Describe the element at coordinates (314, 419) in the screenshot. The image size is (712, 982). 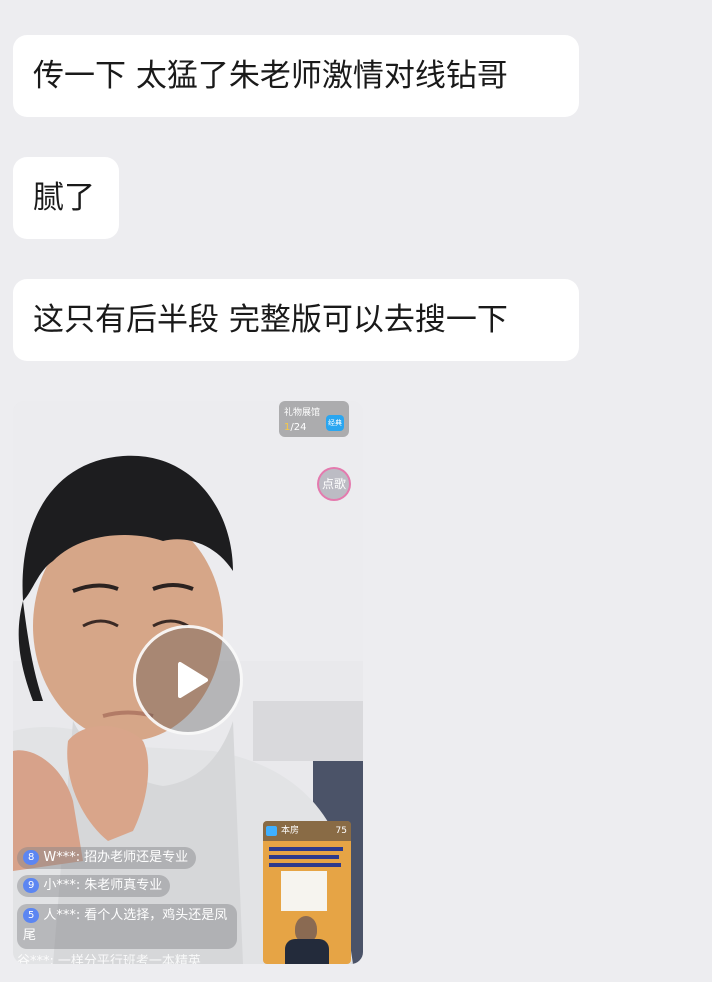
I see `gift-hall-widget: 礼物展馆 1/24 经典` at that location.